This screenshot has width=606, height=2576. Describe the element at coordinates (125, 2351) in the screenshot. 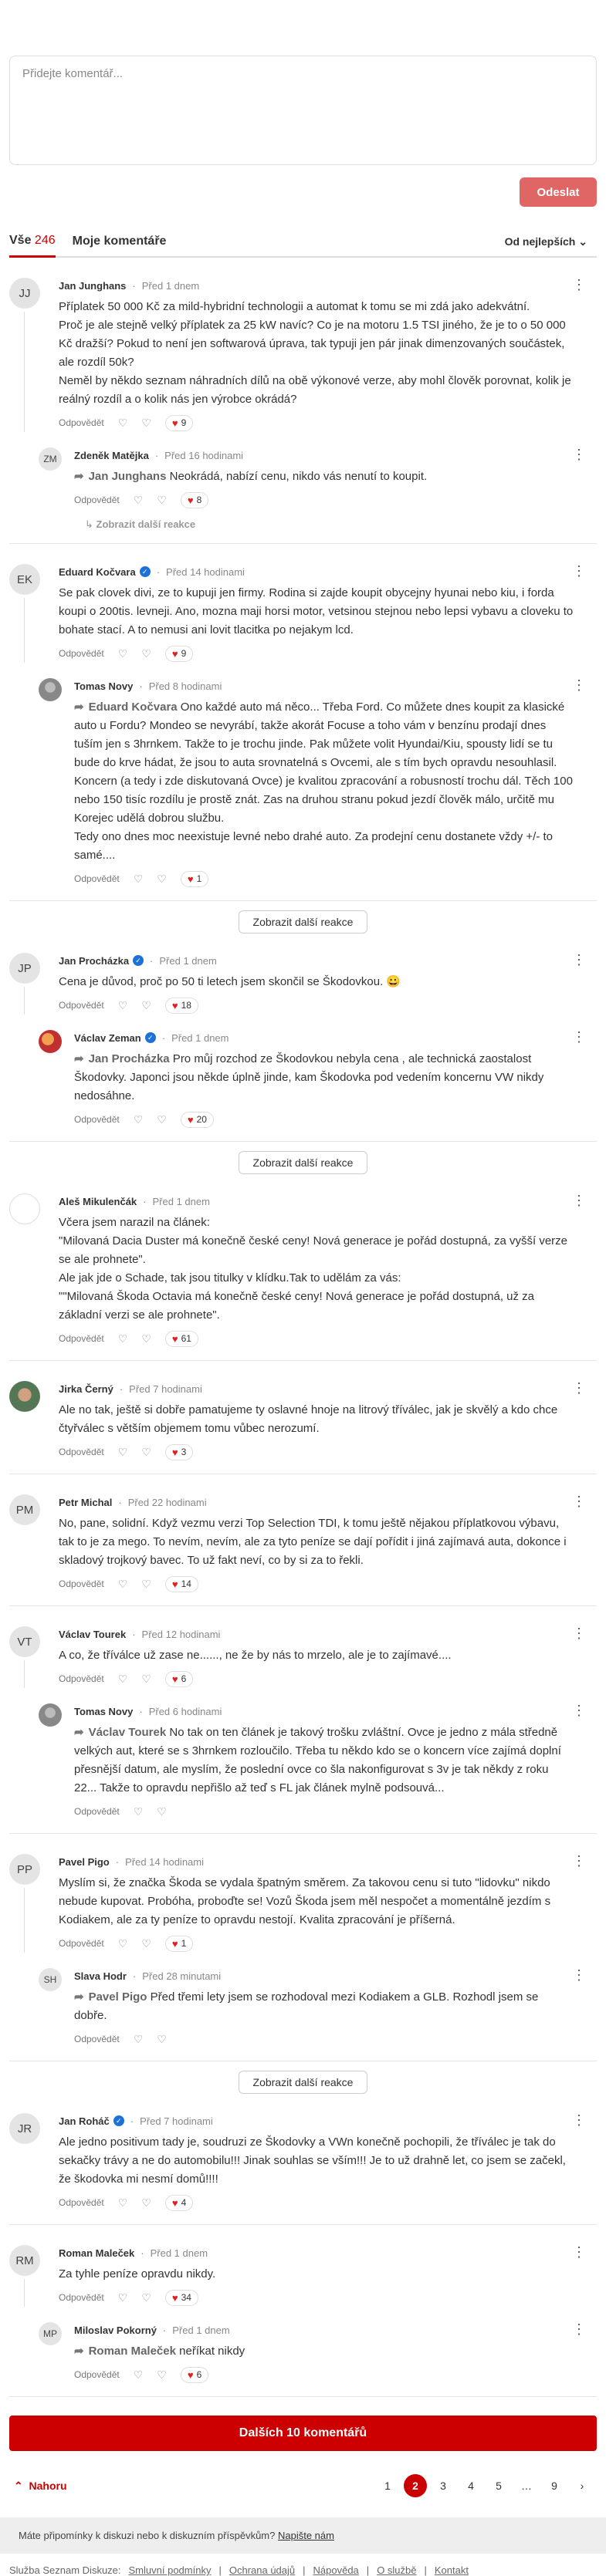

I see `mention: ➦ Roman Maleček` at that location.